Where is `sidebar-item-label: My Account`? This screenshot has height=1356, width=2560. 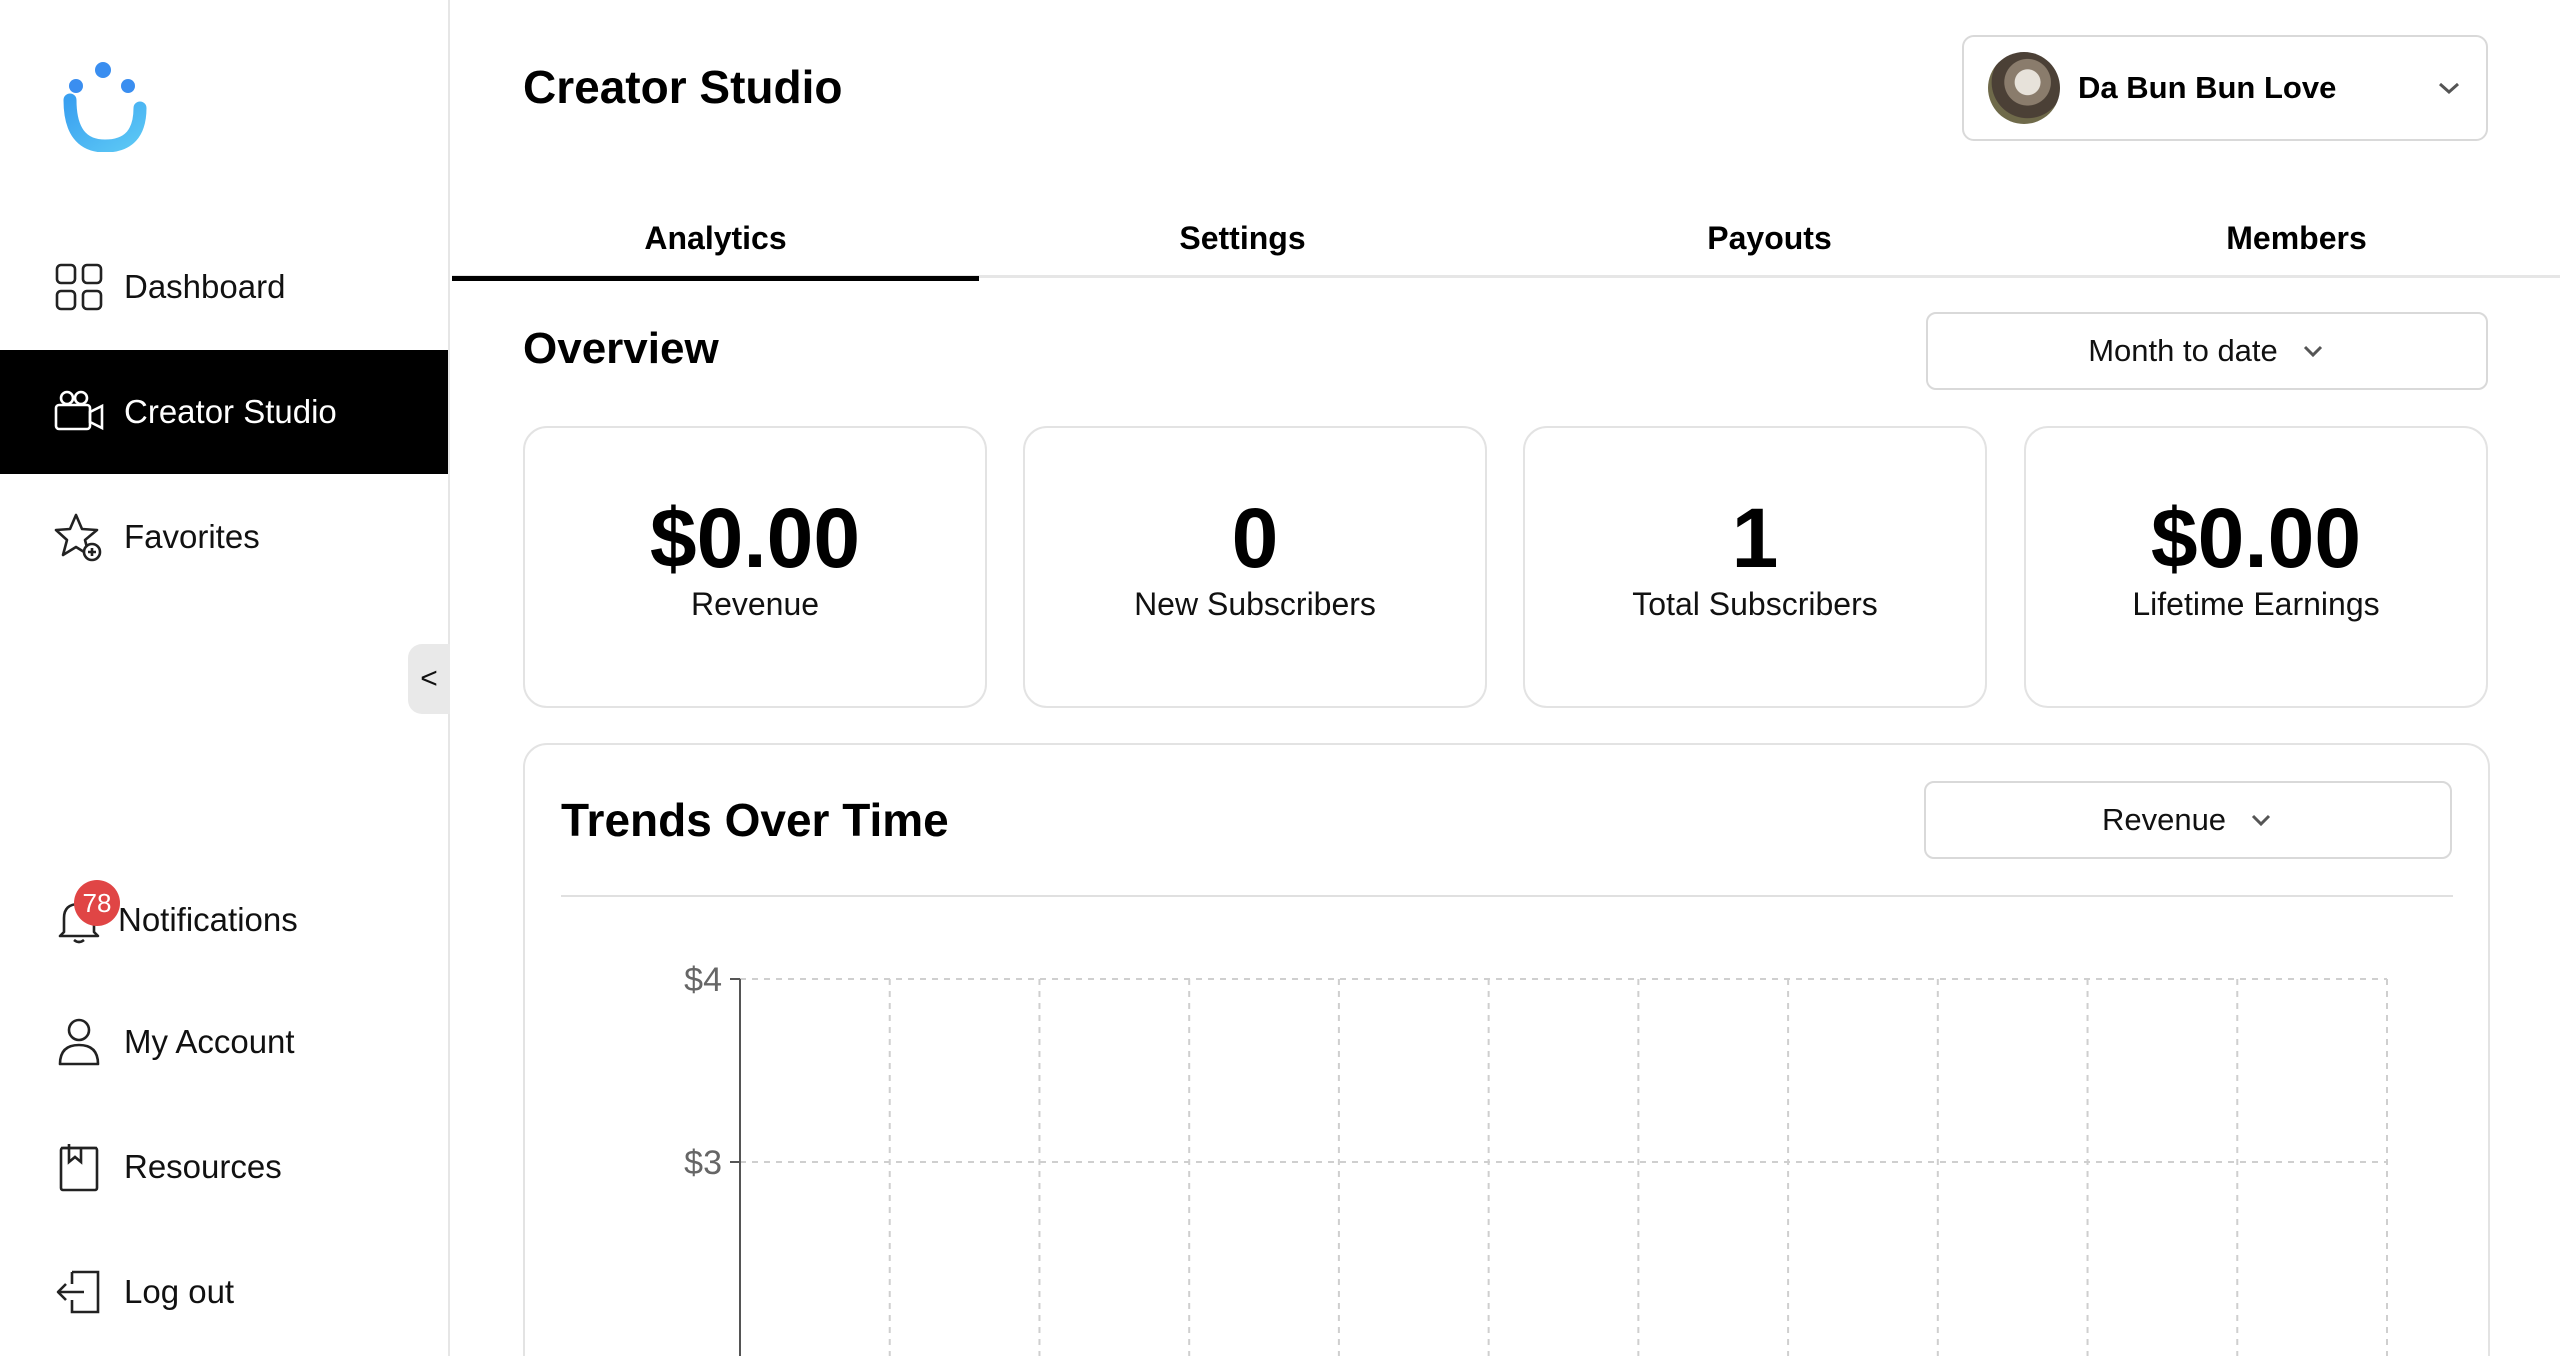
sidebar-item-label: My Account is located at coordinates (209, 1041).